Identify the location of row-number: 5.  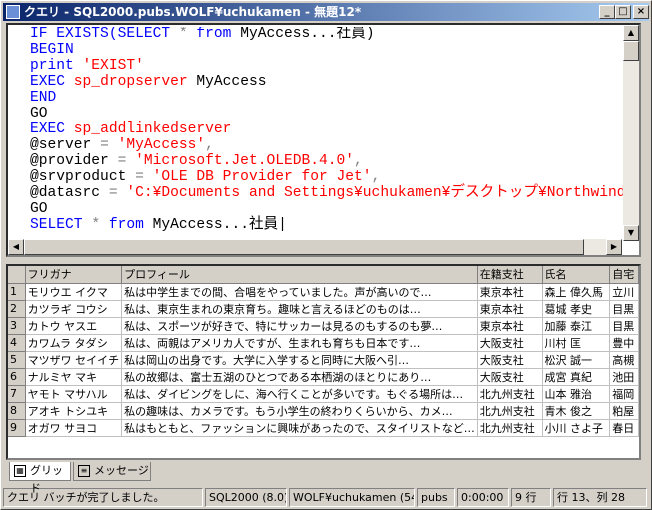
(17, 360).